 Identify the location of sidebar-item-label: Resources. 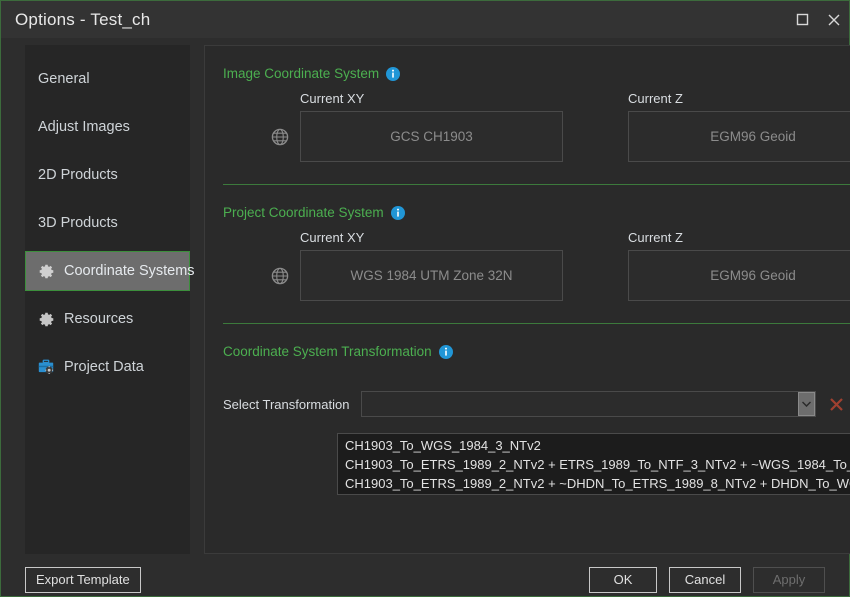
(99, 319).